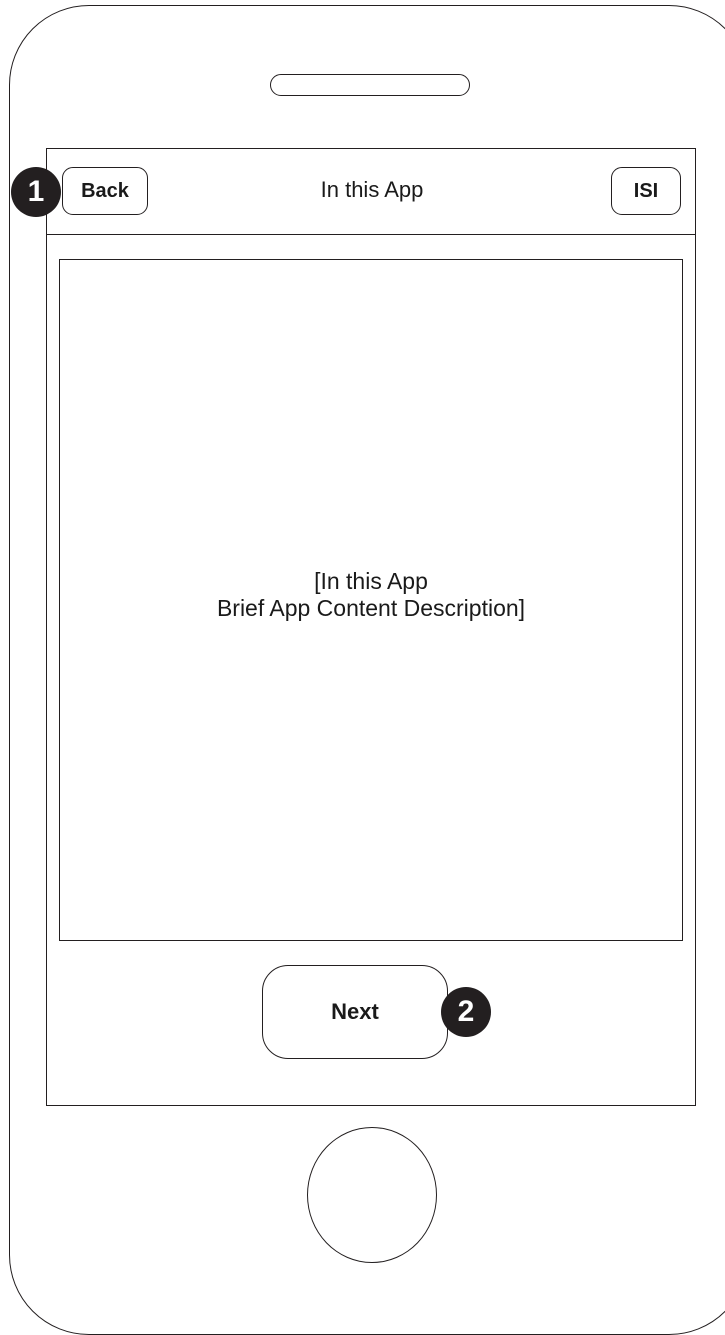 This screenshot has width=725, height=1335. Describe the element at coordinates (355, 1012) in the screenshot. I see `next-button: Next` at that location.